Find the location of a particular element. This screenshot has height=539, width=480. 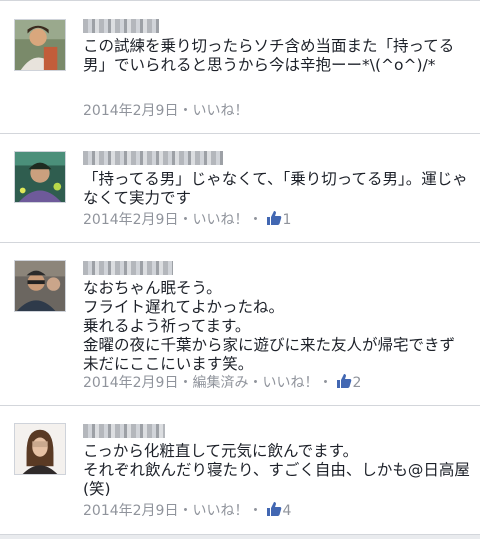

comment-text: 「持ってる男」じゃなくて、「乗り切ってる男」。運じゃなくて実力です is located at coordinates (275, 188).